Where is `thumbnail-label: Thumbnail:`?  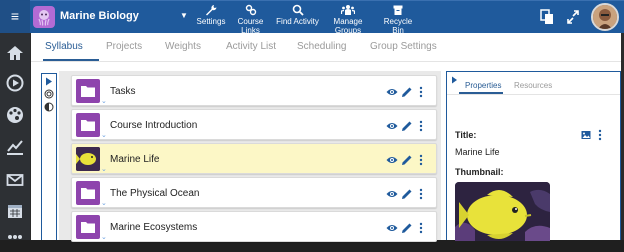 thumbnail-label: Thumbnail: is located at coordinates (479, 172).